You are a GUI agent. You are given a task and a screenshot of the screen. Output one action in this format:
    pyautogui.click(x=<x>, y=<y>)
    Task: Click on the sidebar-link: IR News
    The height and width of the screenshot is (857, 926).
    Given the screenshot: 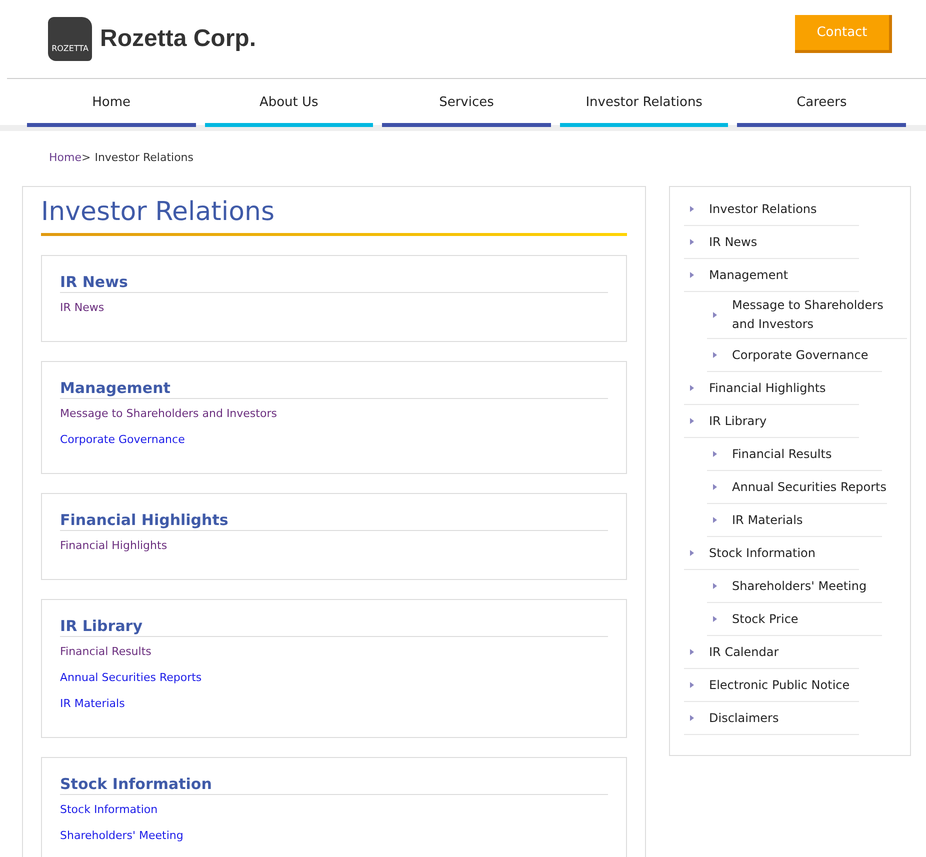 What is the action you would take?
    pyautogui.click(x=733, y=242)
    